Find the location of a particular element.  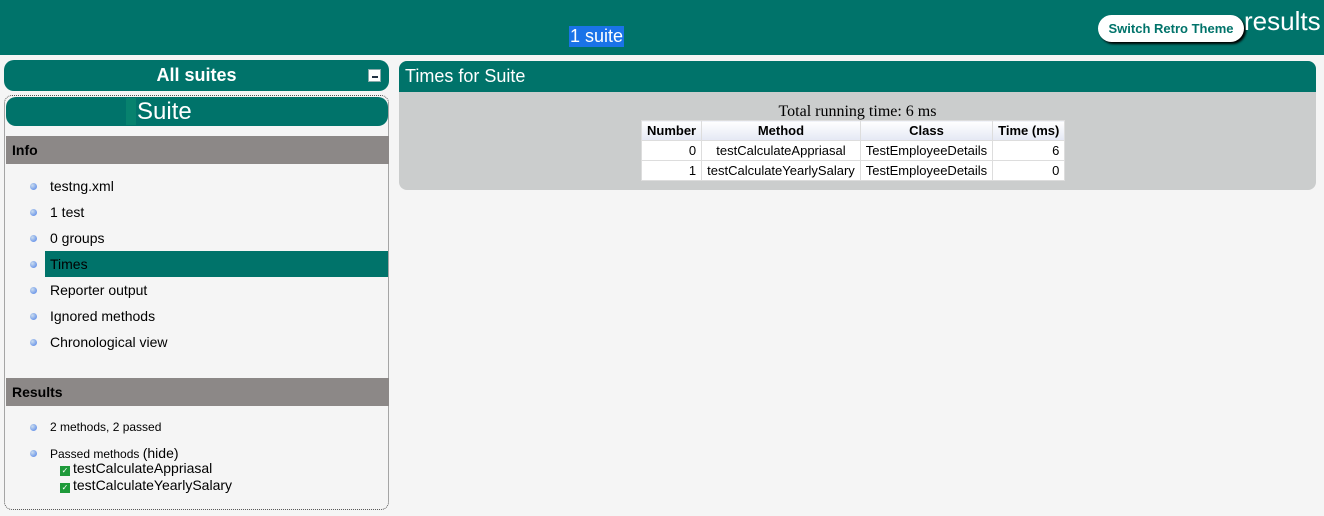

top-bar: 1 suite Switch Retro Theme results is located at coordinates (662, 27).